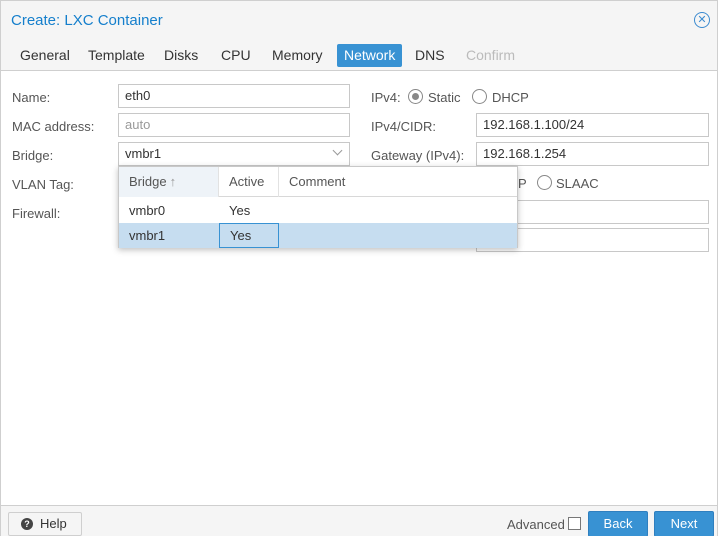 The height and width of the screenshot is (536, 718). What do you see at coordinates (234, 96) in the screenshot?
I see `name-input: eth0` at bounding box center [234, 96].